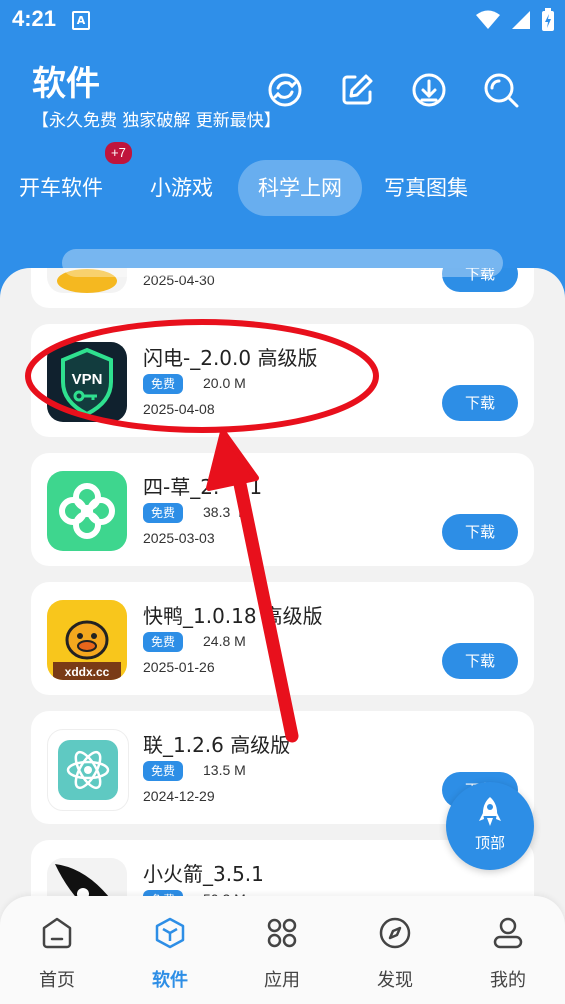  Describe the element at coordinates (548, 19) in the screenshot. I see `battery-icon` at that location.